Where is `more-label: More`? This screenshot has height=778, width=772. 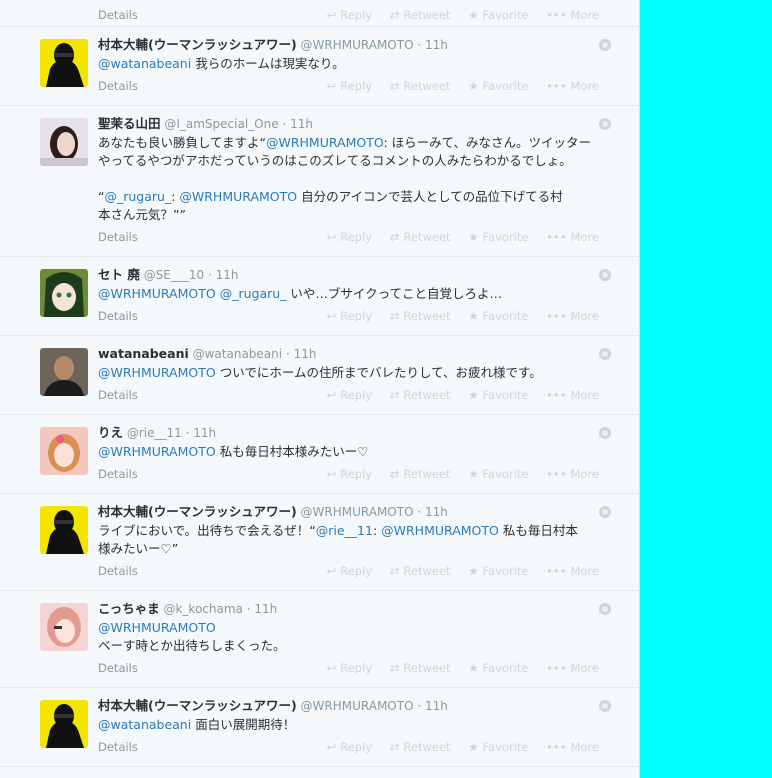 more-label: More is located at coordinates (584, 571).